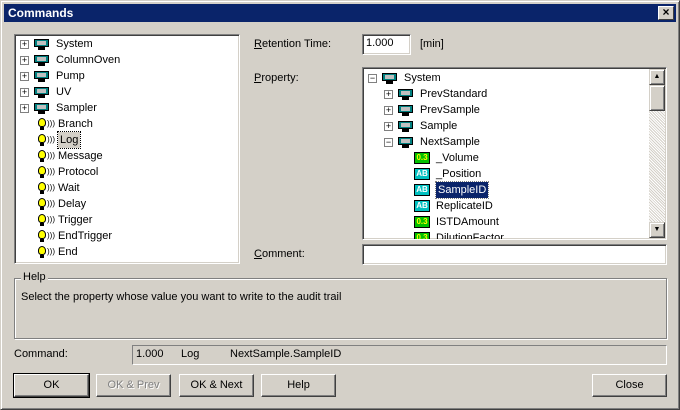 This screenshot has width=680, height=410. What do you see at coordinates (450, 110) in the screenshot?
I see `tree-item-label: PrevSample` at bounding box center [450, 110].